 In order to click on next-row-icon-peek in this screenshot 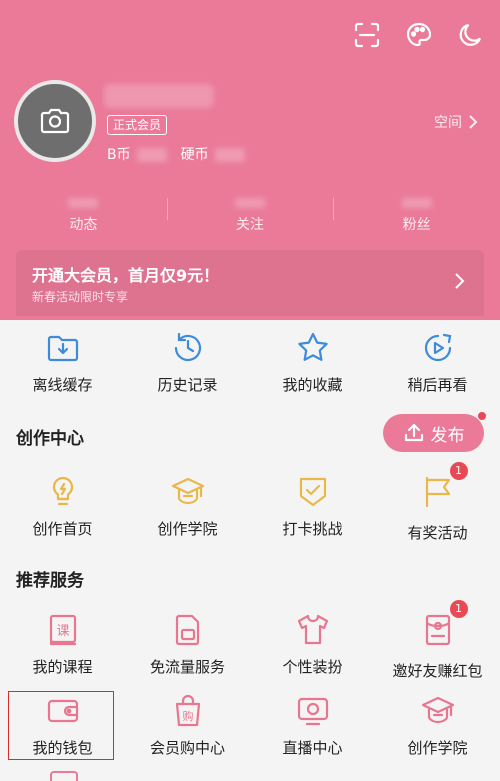, I will do `click(64, 776)`.